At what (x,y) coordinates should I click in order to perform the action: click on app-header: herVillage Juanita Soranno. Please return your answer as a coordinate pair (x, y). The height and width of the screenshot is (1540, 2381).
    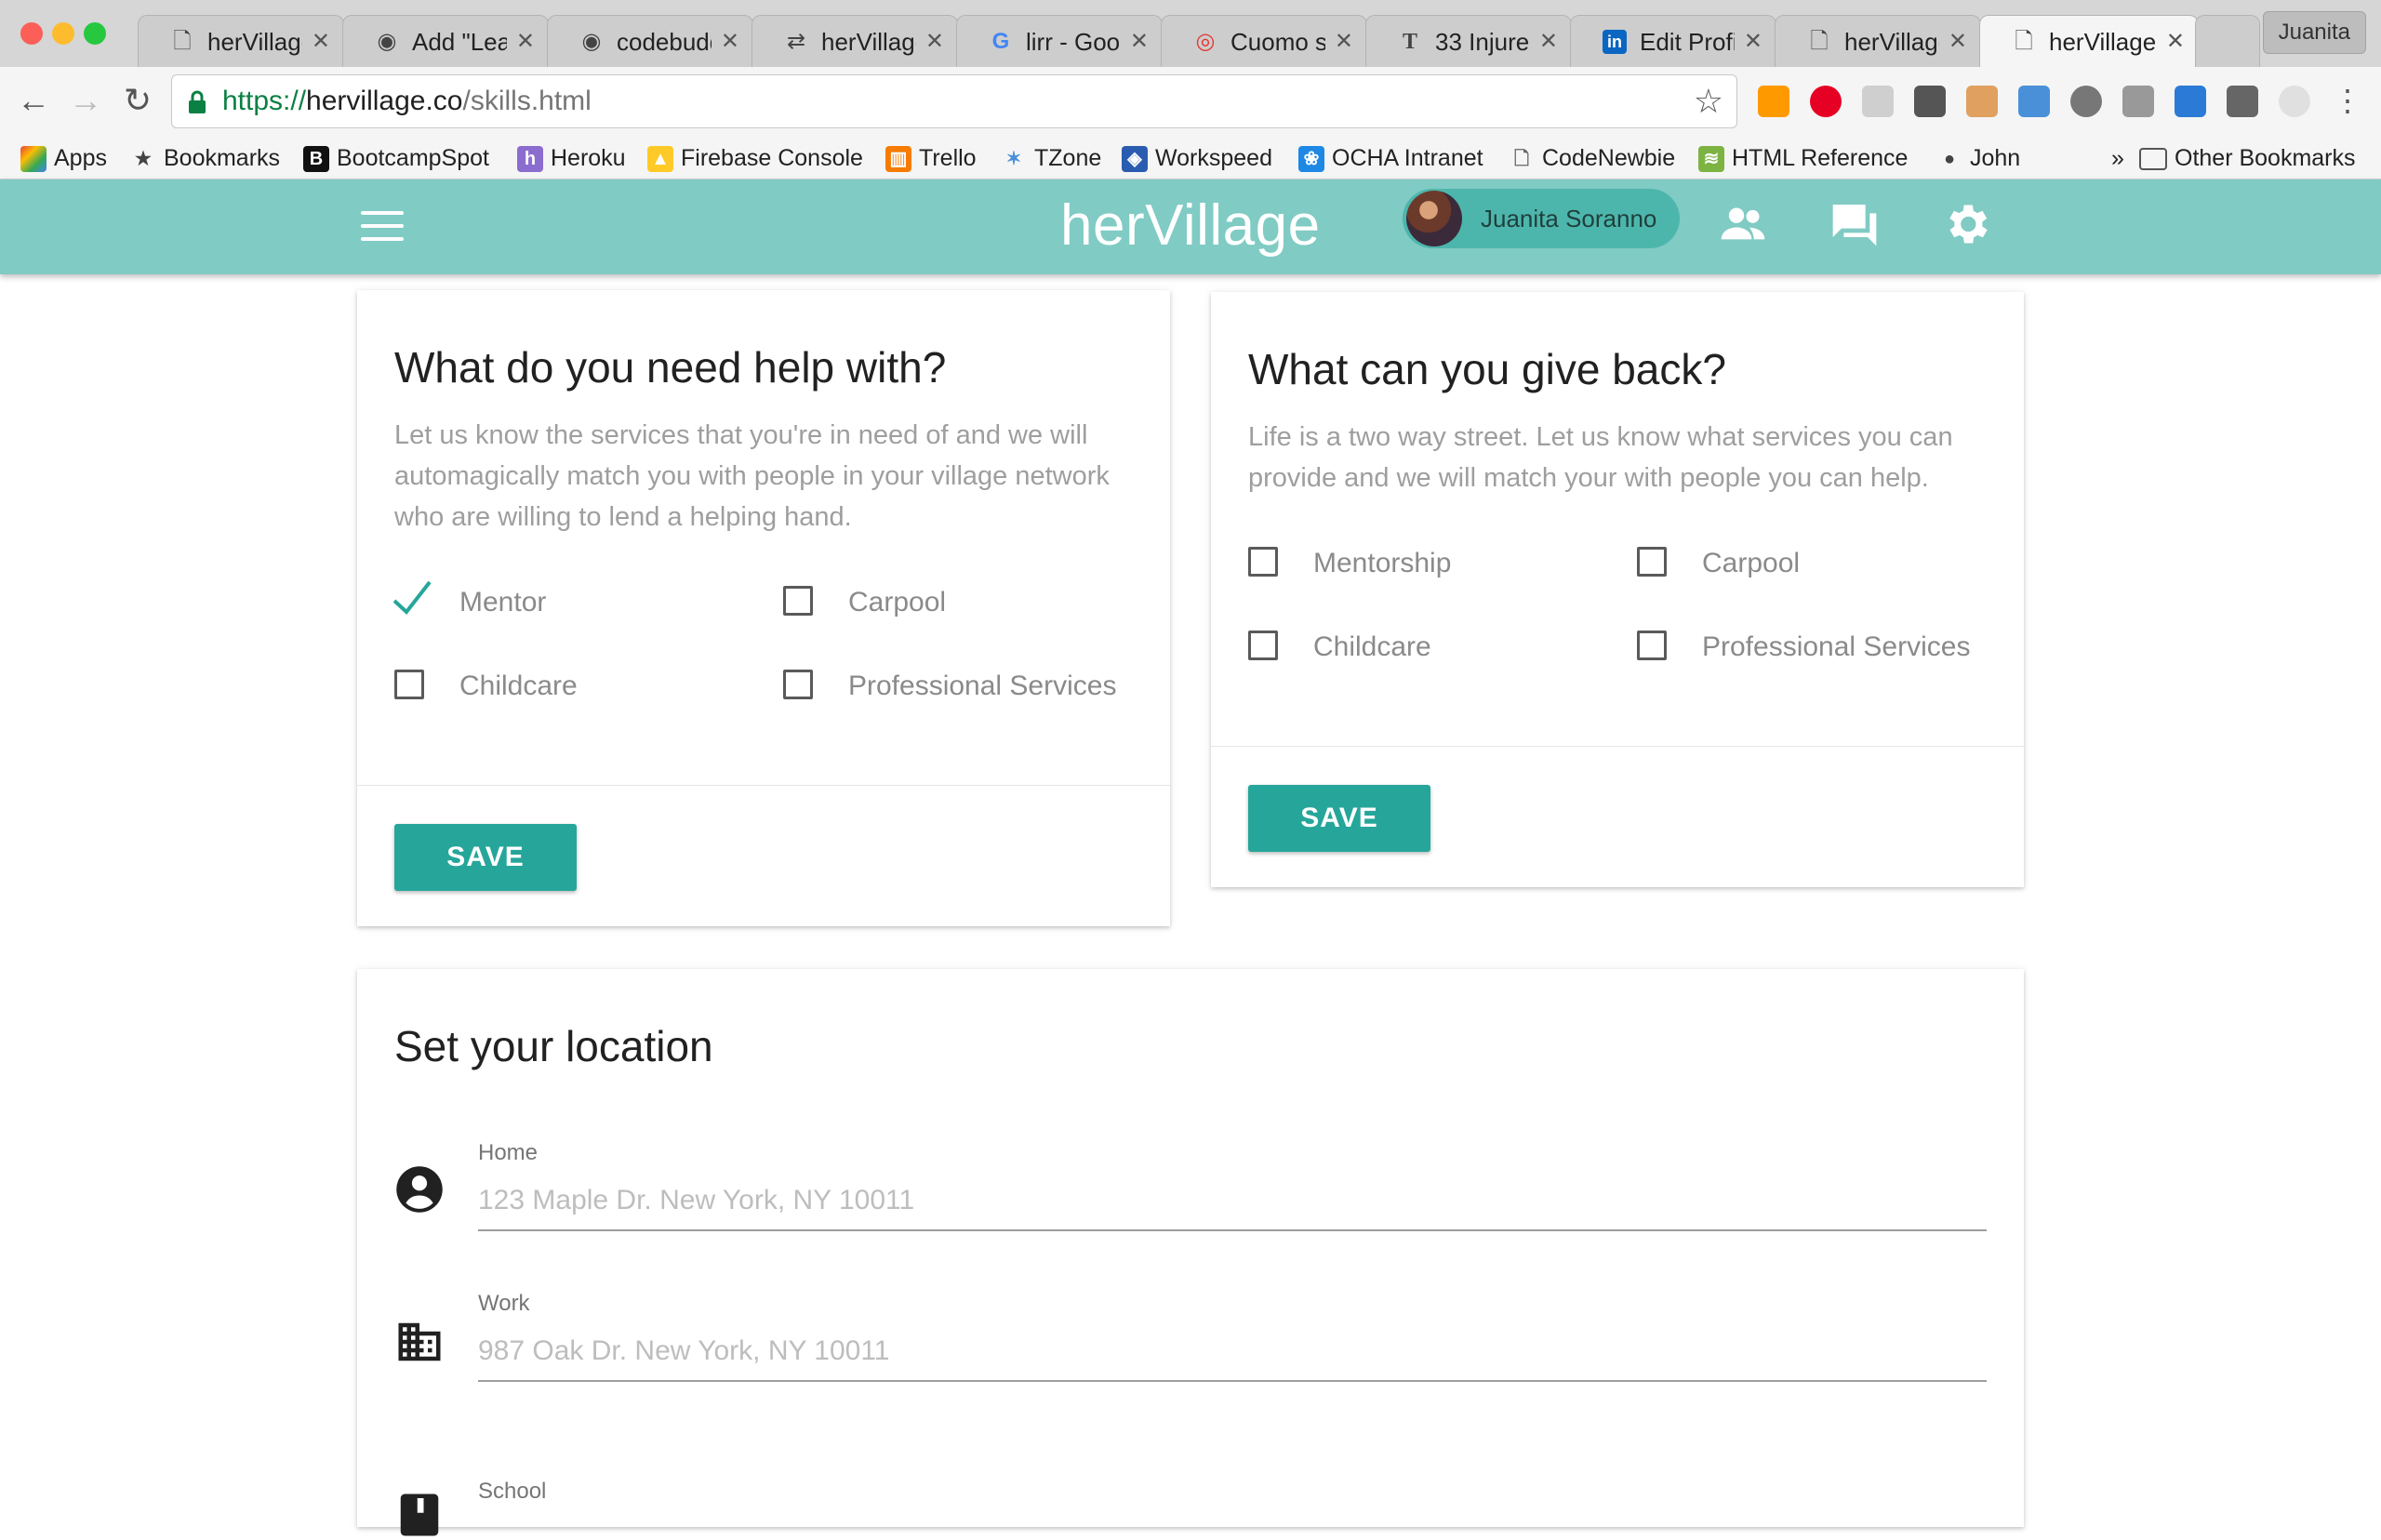
    Looking at the image, I should click on (1190, 226).